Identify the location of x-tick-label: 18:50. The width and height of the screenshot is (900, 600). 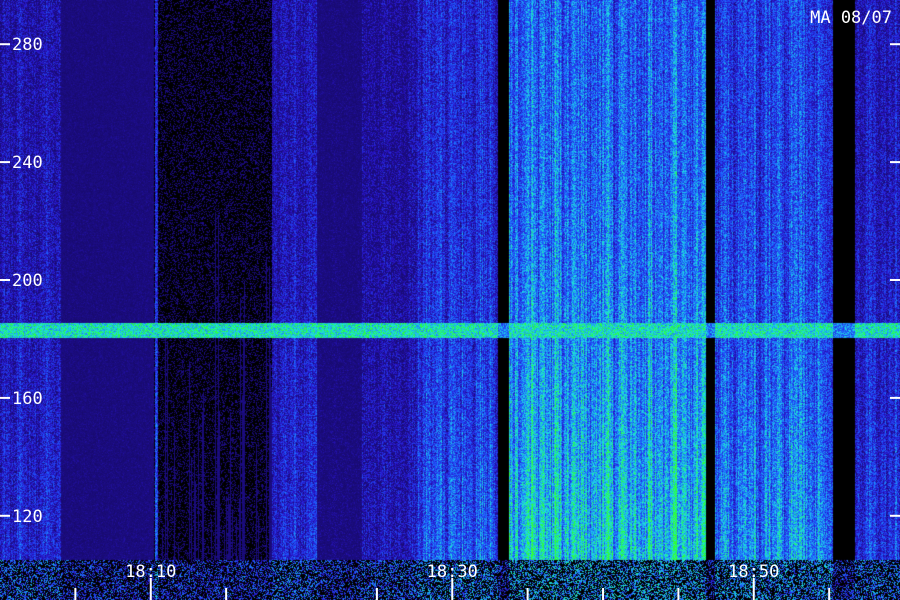
(753, 572).